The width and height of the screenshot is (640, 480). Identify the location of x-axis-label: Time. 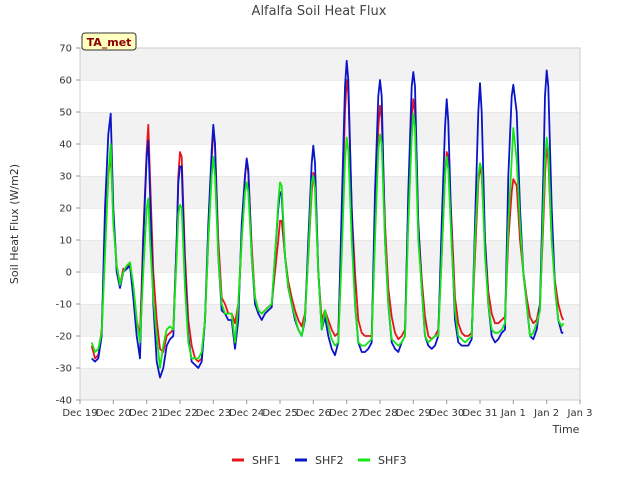
(566, 429).